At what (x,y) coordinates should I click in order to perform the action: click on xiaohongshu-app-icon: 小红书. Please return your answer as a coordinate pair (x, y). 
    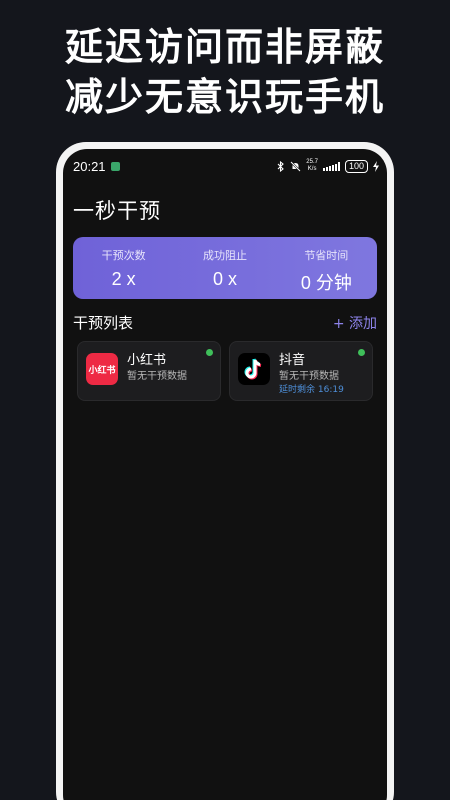
    Looking at the image, I should click on (102, 369).